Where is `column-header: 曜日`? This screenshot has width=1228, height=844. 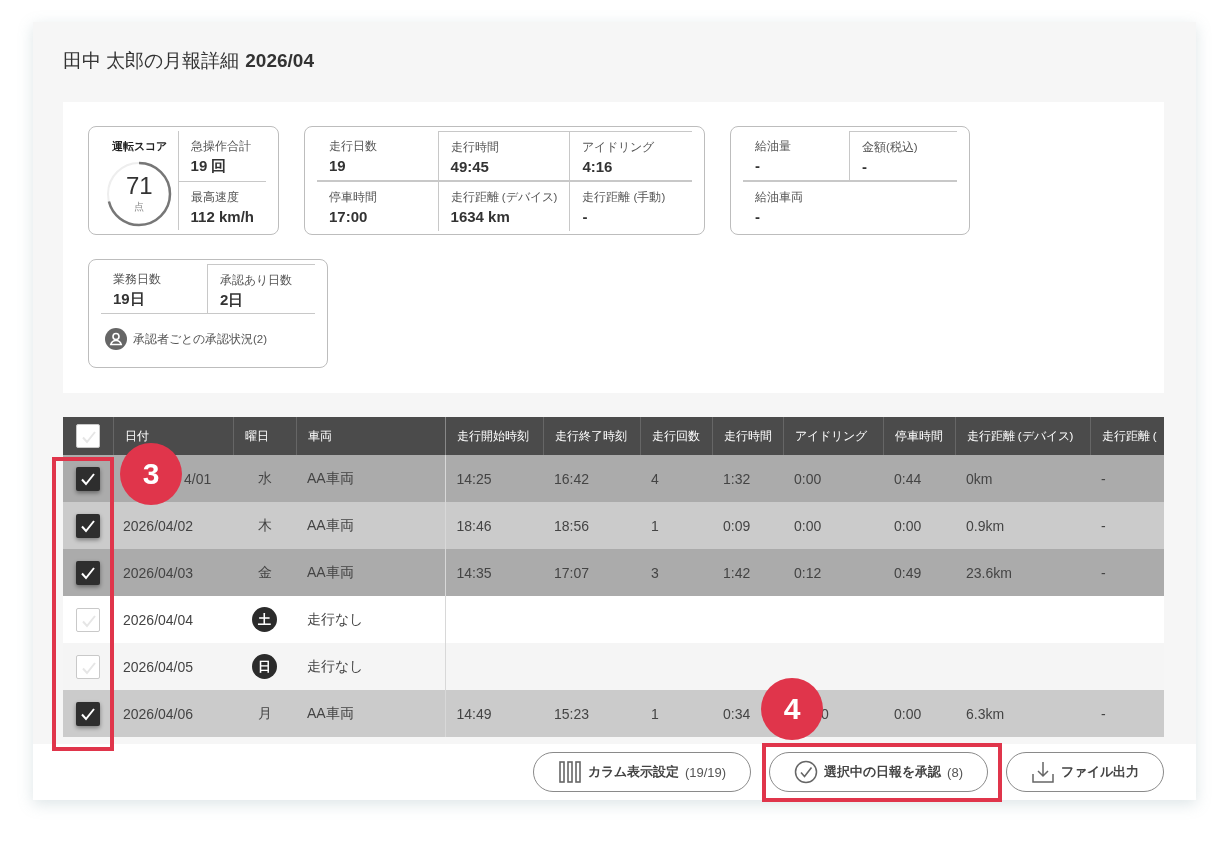 column-header: 曜日 is located at coordinates (264, 436).